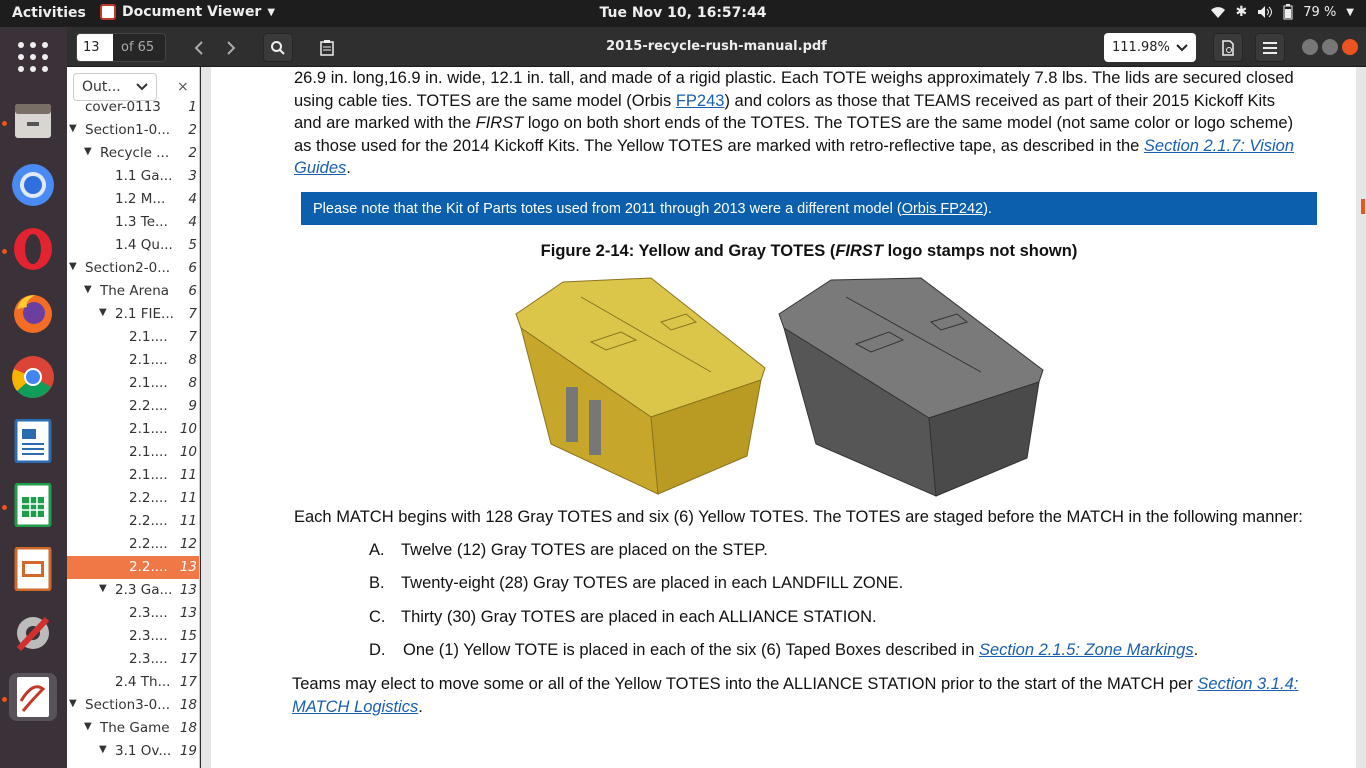  I want to click on main-menu-button, so click(1270, 47).